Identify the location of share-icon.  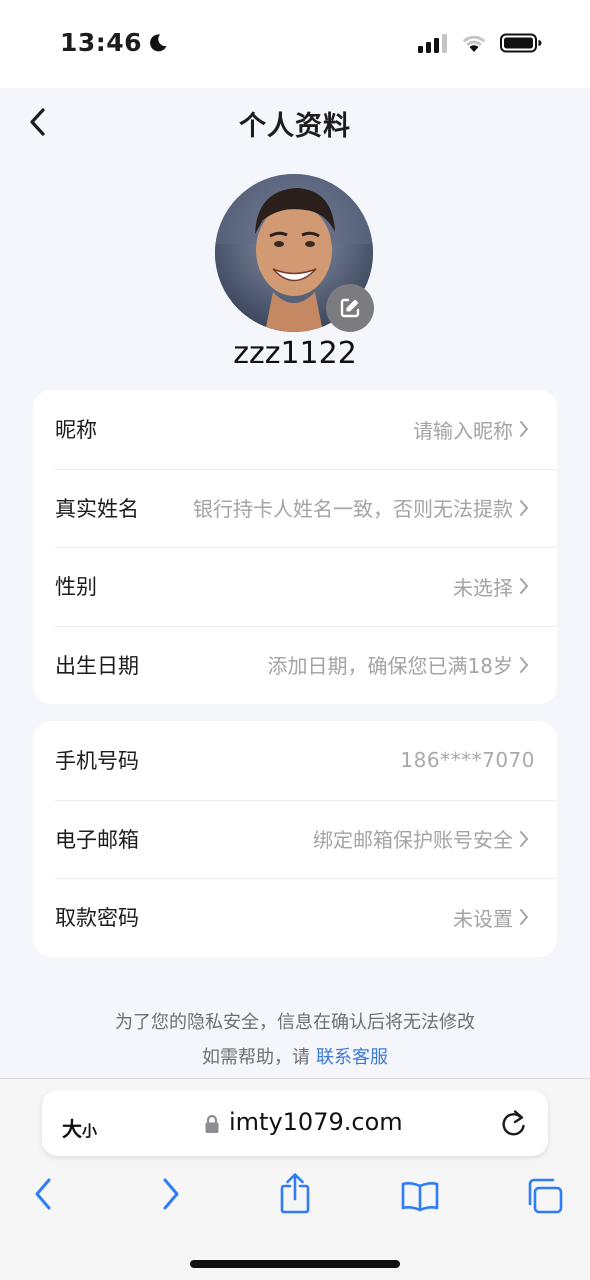
(295, 1193).